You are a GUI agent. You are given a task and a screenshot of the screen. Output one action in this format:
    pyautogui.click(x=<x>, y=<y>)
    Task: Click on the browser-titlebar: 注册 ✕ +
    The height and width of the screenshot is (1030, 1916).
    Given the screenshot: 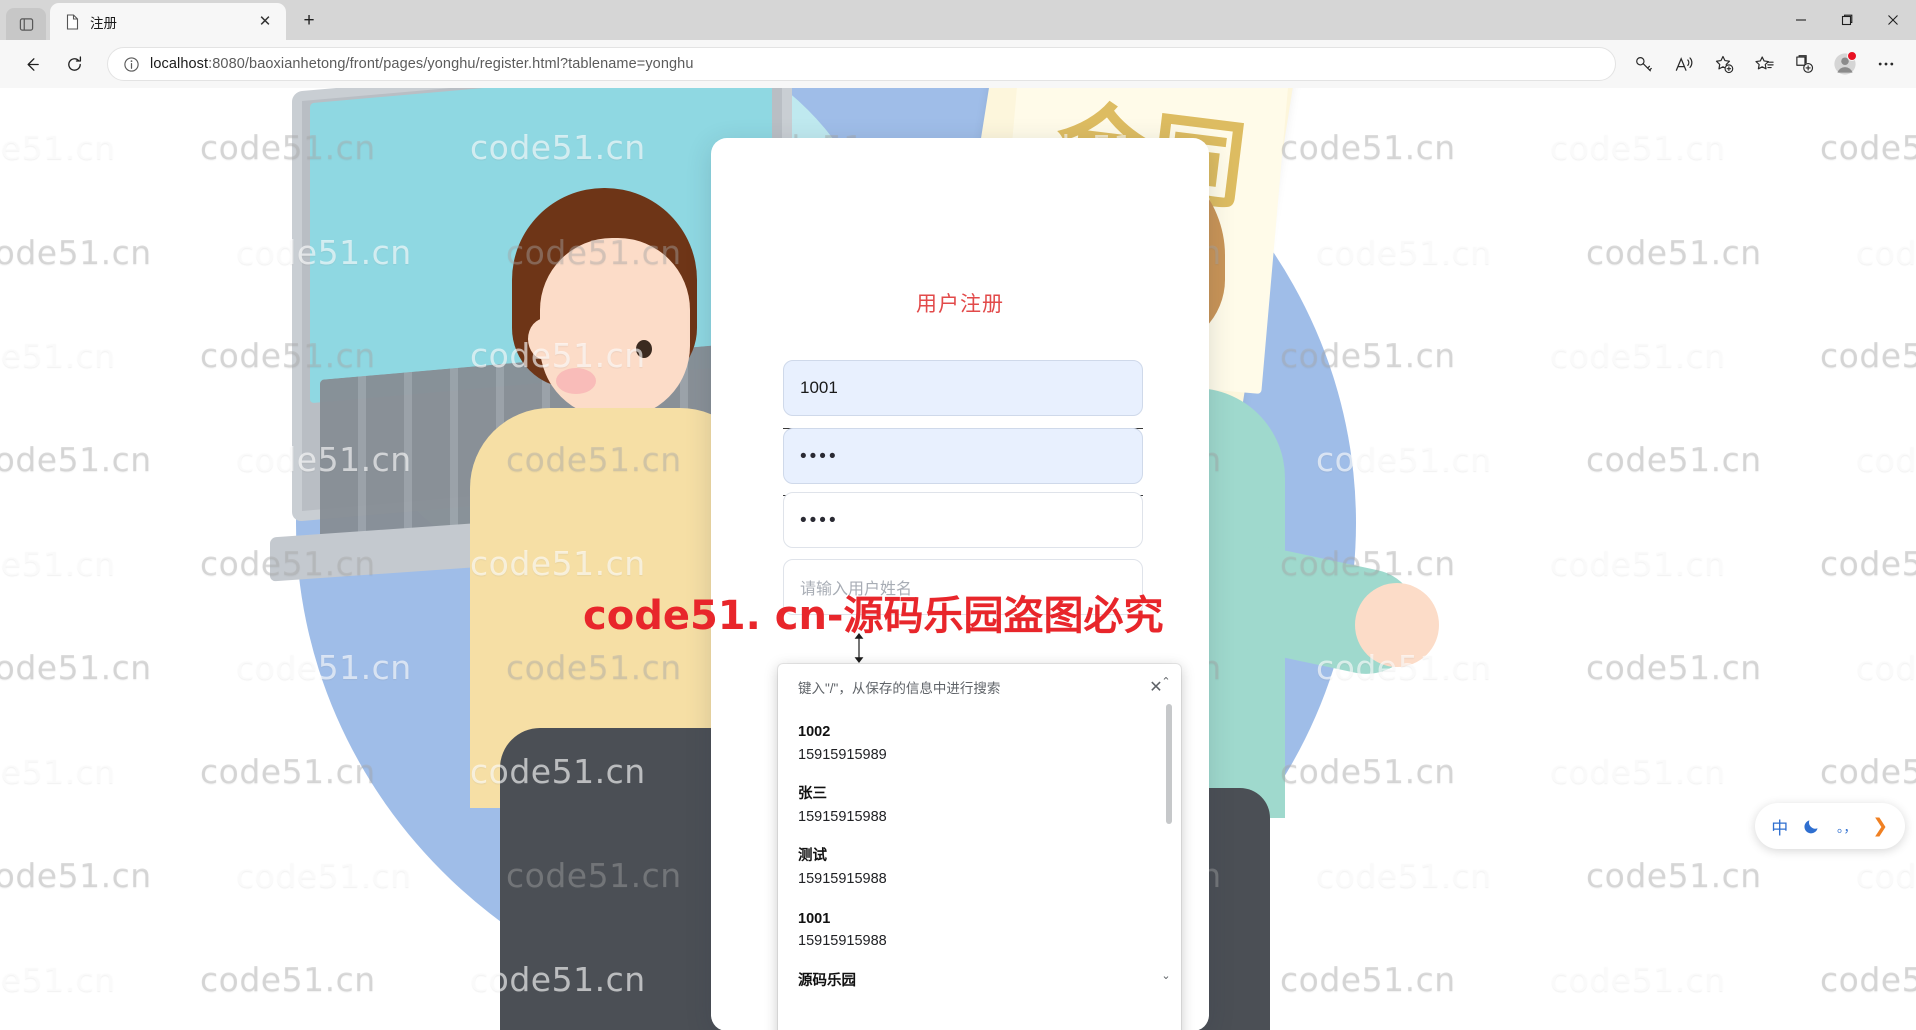 What is the action you would take?
    pyautogui.click(x=958, y=20)
    